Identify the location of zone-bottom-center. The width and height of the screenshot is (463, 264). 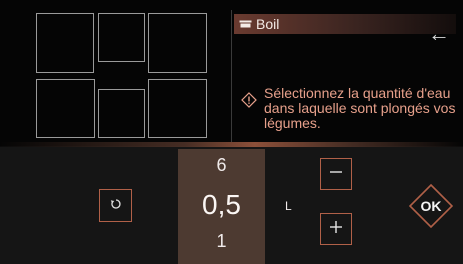
(121, 113).